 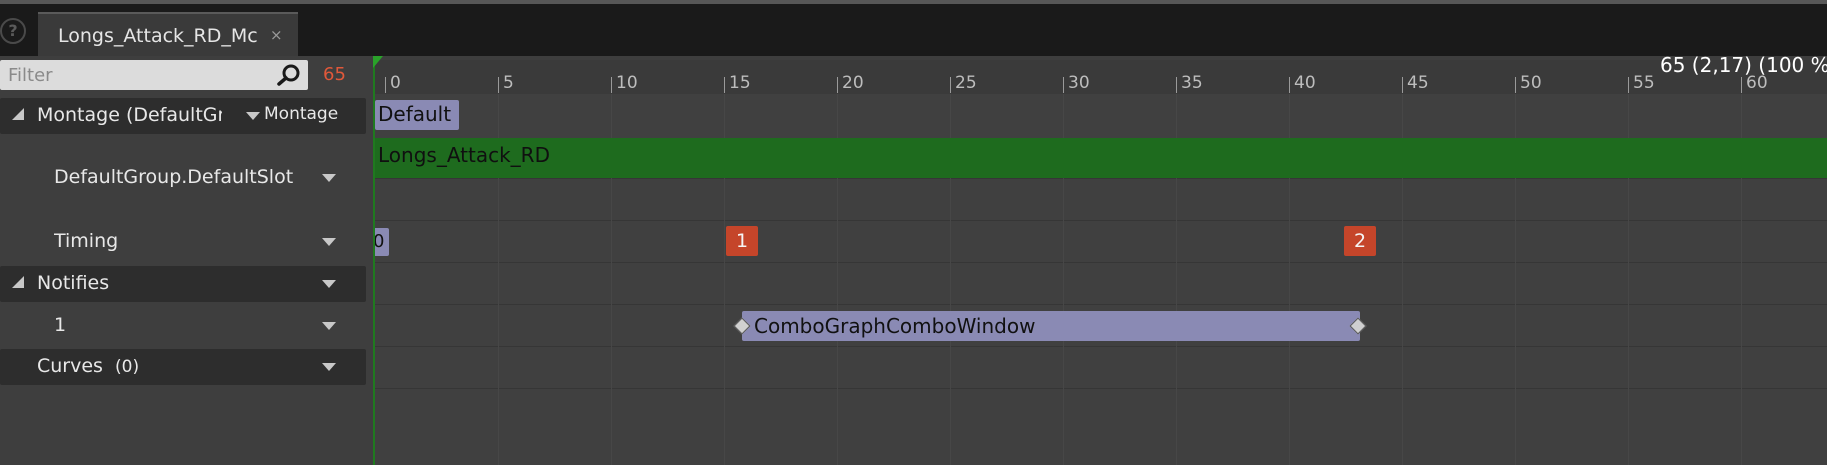 What do you see at coordinates (289, 75) in the screenshot?
I see `search-icon` at bounding box center [289, 75].